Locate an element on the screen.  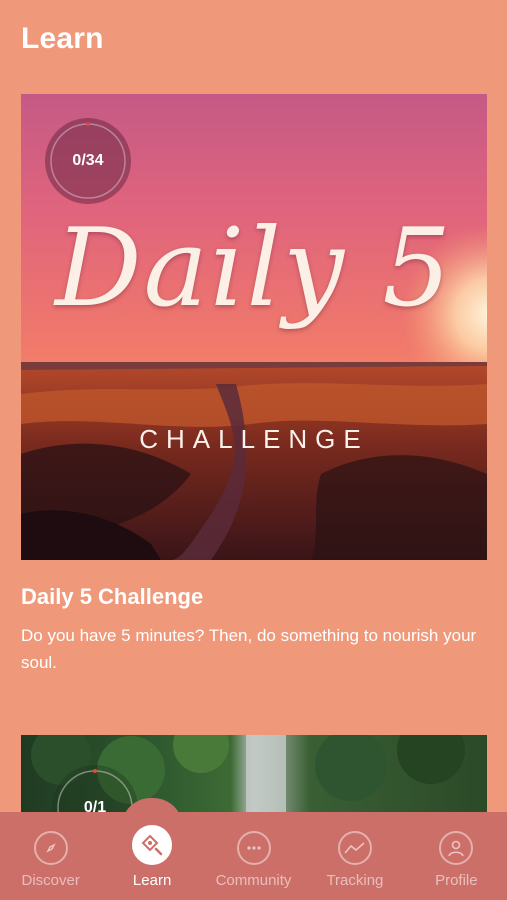
tab-label-community: Community is located at coordinates (253, 880).